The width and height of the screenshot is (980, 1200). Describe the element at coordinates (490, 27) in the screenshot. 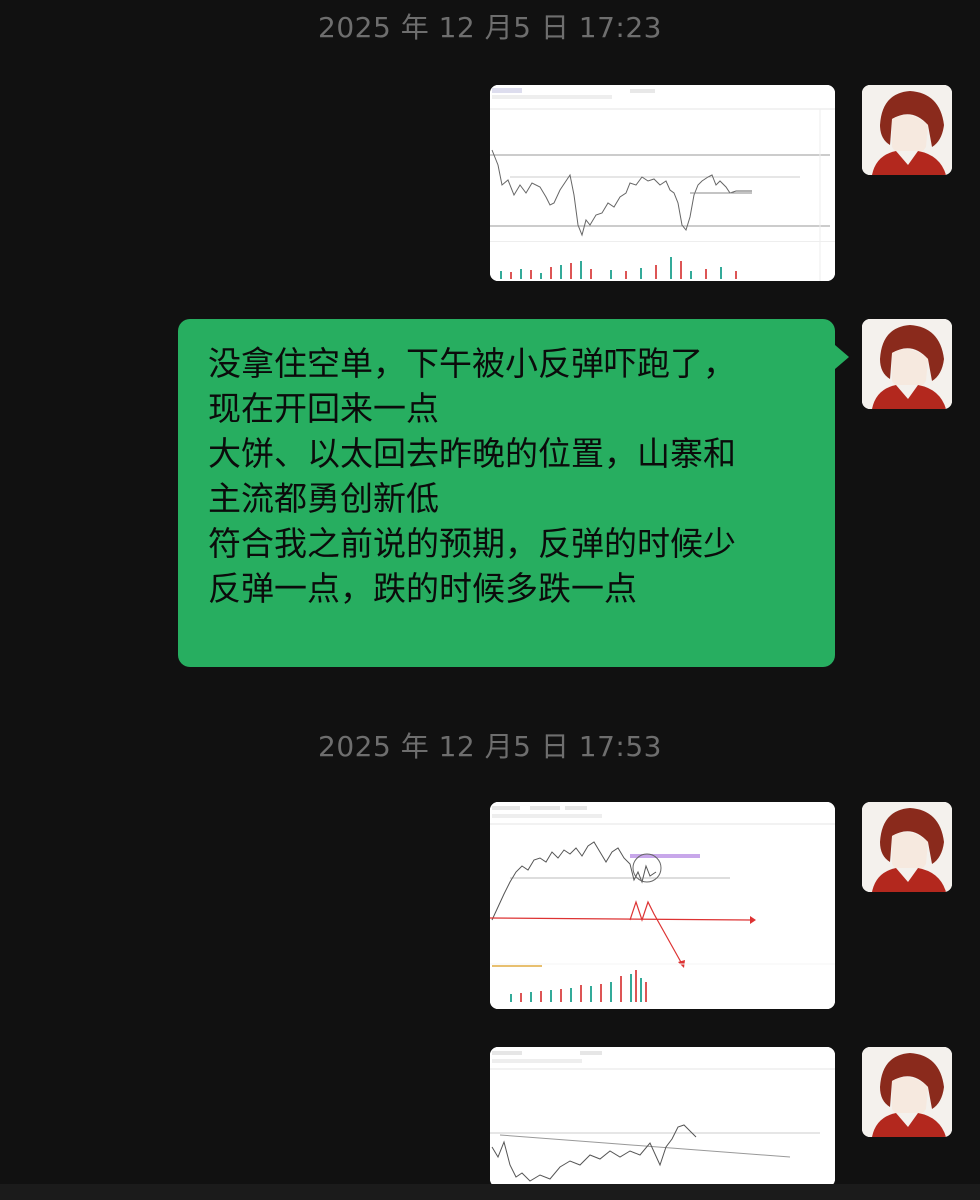

I see `timestamp: 2025 年 12 月5 日 17:23` at that location.